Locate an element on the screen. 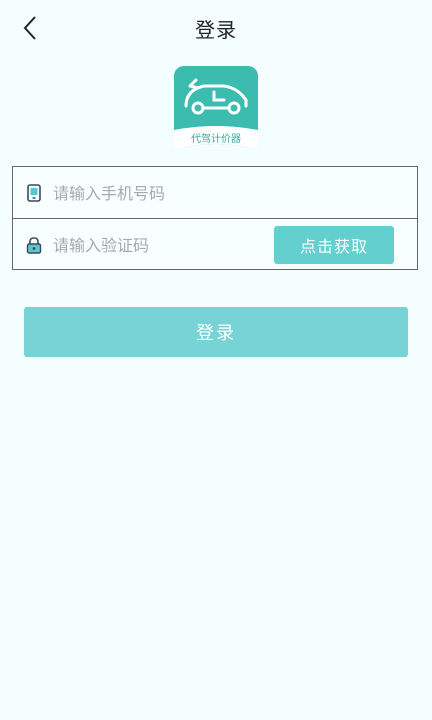 Image resolution: width=432 pixels, height=720 pixels. lock-icon is located at coordinates (34, 245).